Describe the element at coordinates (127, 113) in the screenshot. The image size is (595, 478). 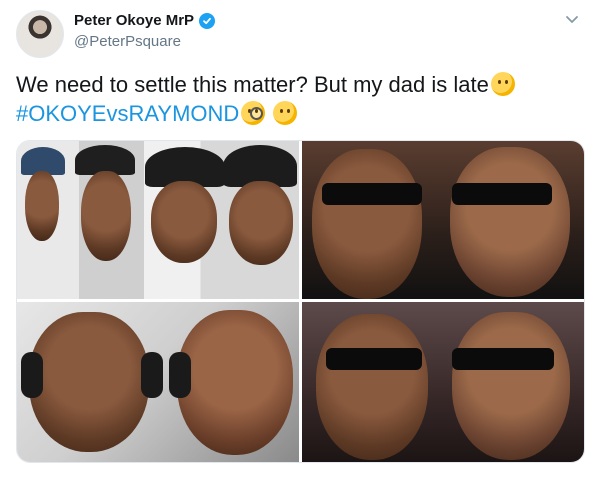
I see `hashtag-link: #OKOYEvsRAYMOND` at that location.